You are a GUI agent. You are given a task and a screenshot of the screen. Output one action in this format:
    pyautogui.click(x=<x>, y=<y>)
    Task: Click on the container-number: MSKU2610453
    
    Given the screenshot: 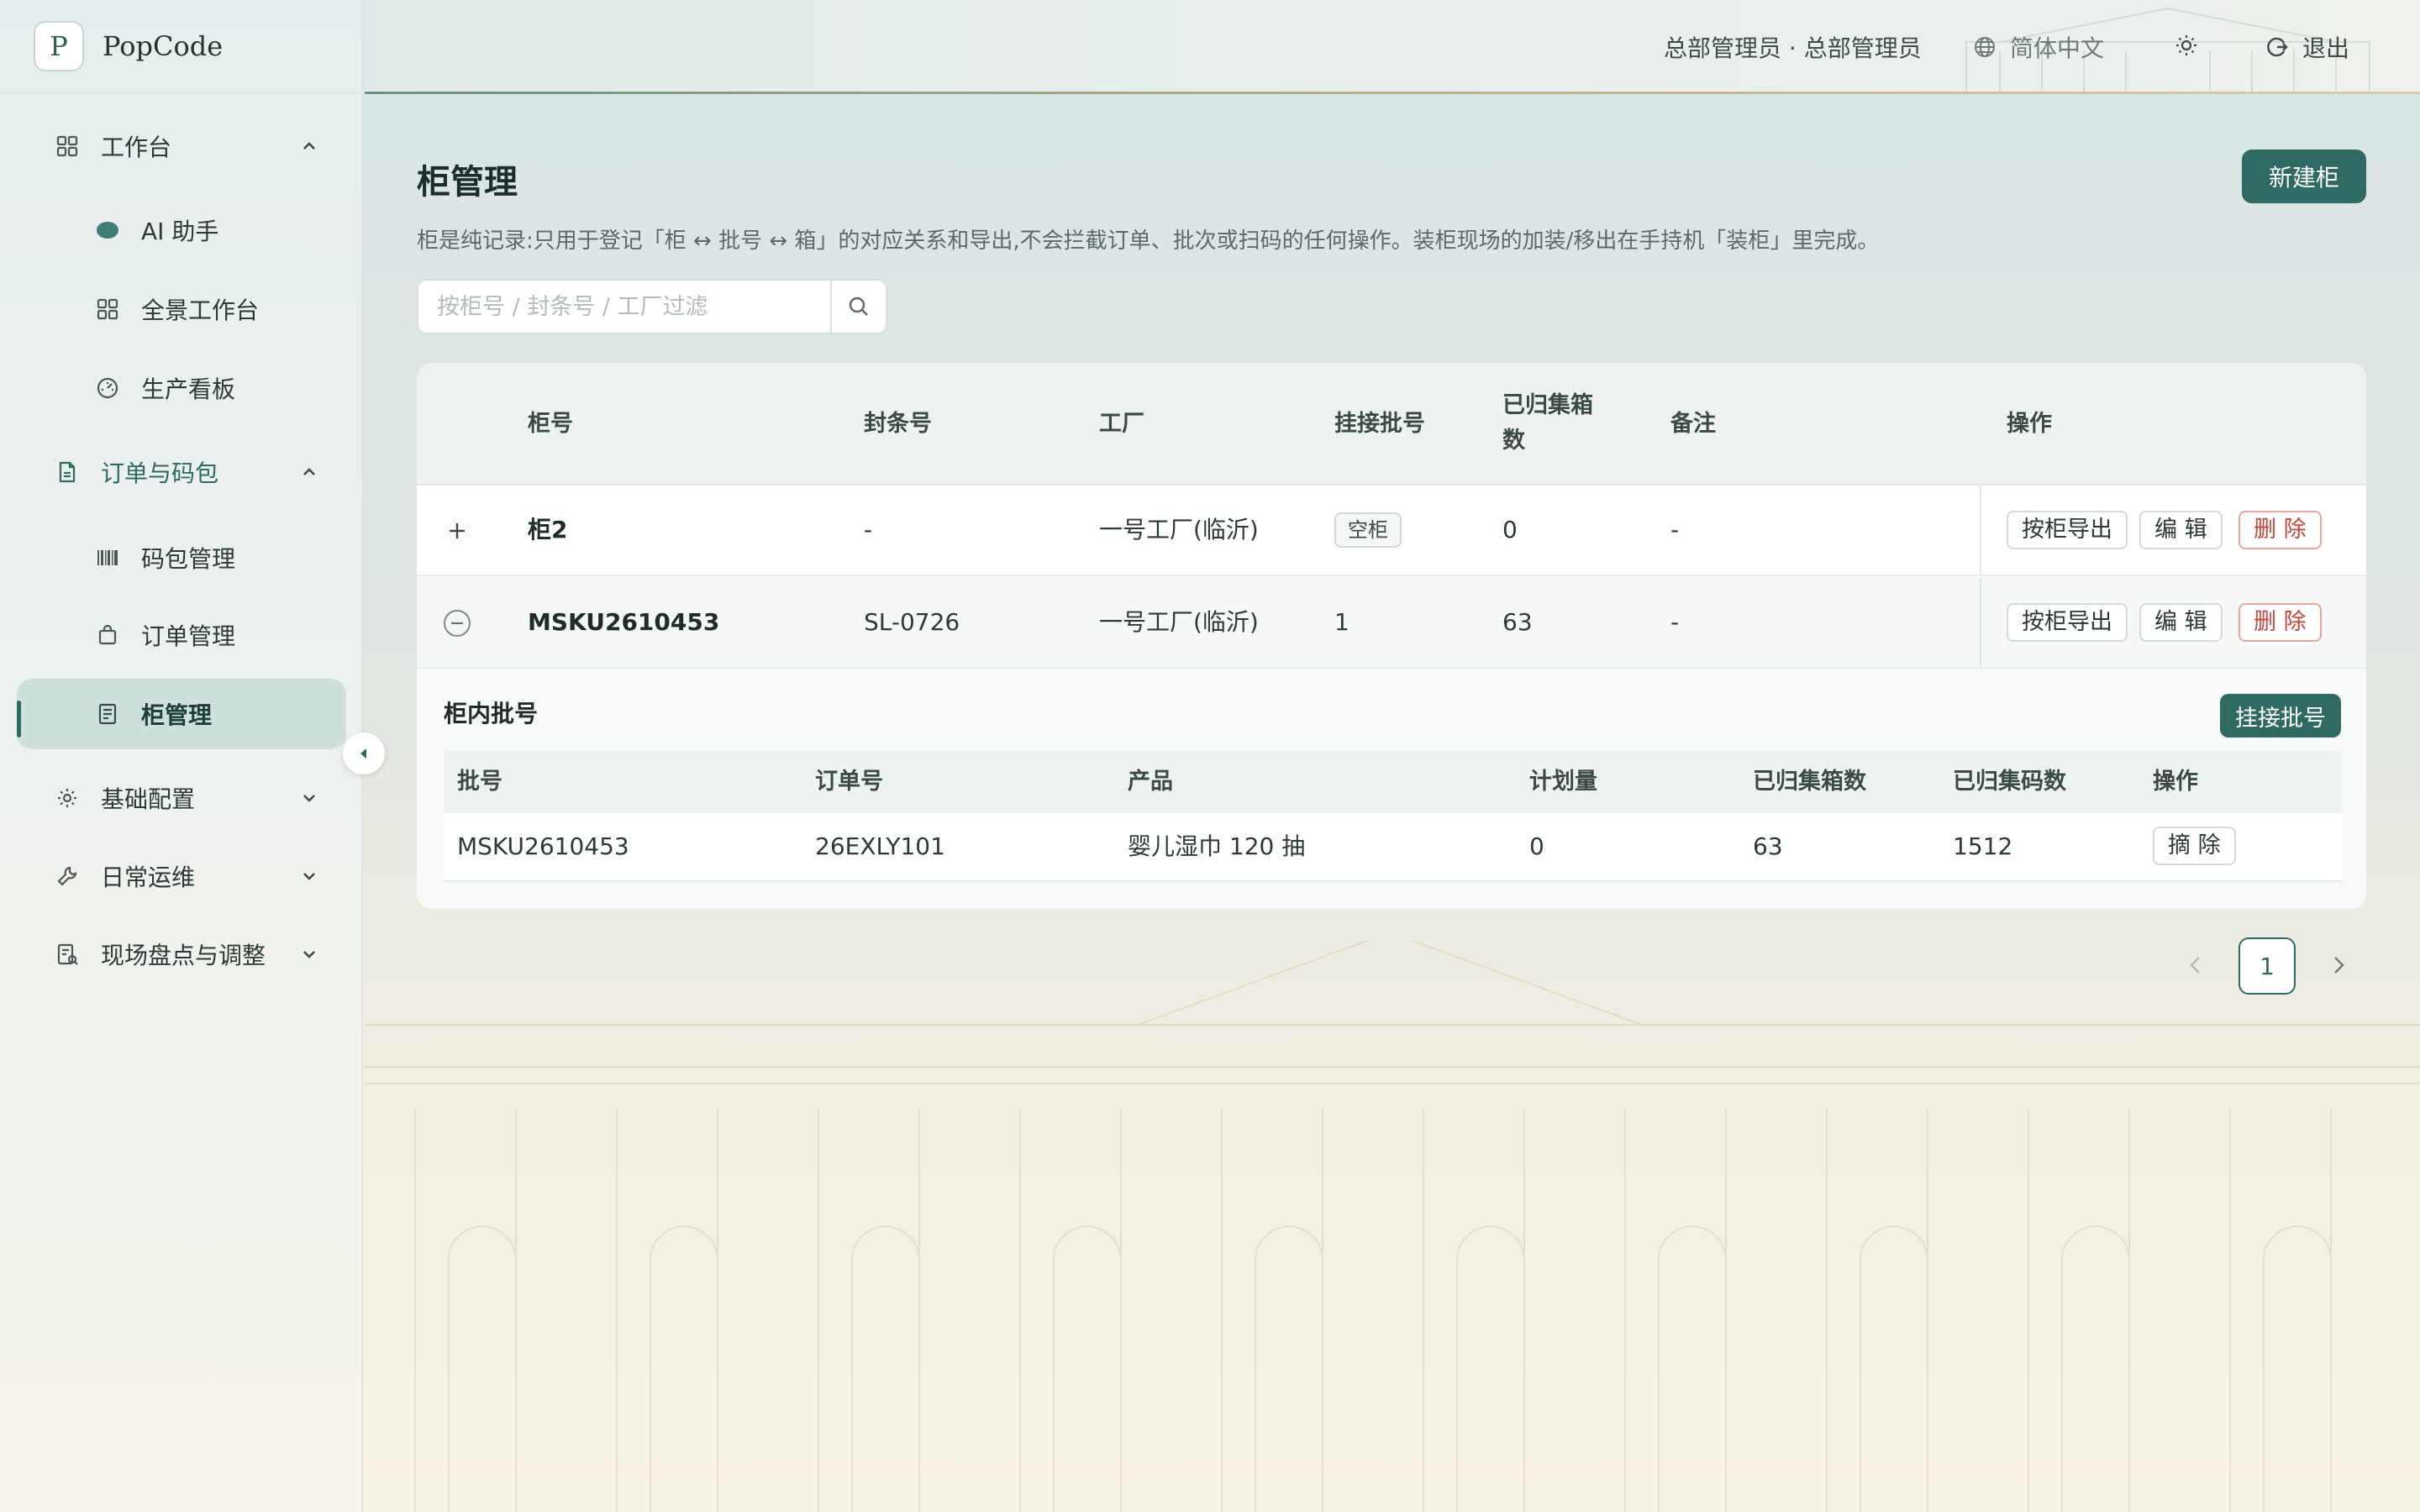 What is the action you would take?
    pyautogui.click(x=624, y=622)
    